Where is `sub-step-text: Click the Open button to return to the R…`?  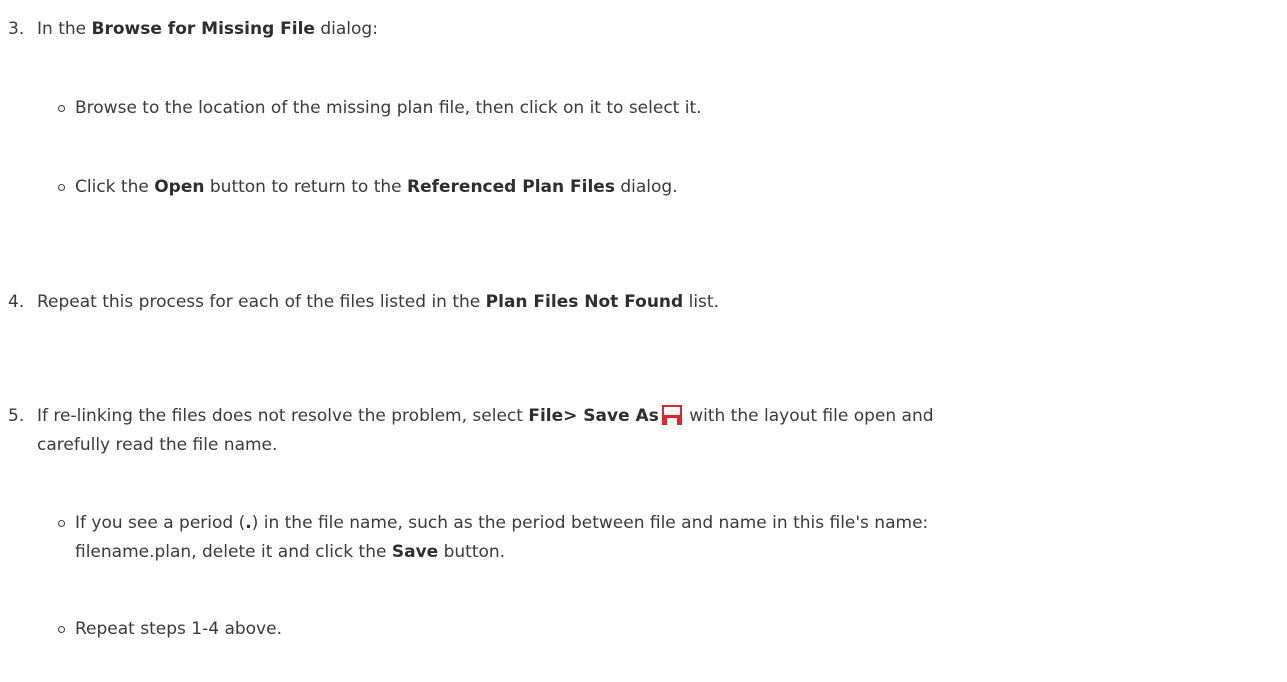 sub-step-text: Click the Open button to return to the R… is located at coordinates (376, 187).